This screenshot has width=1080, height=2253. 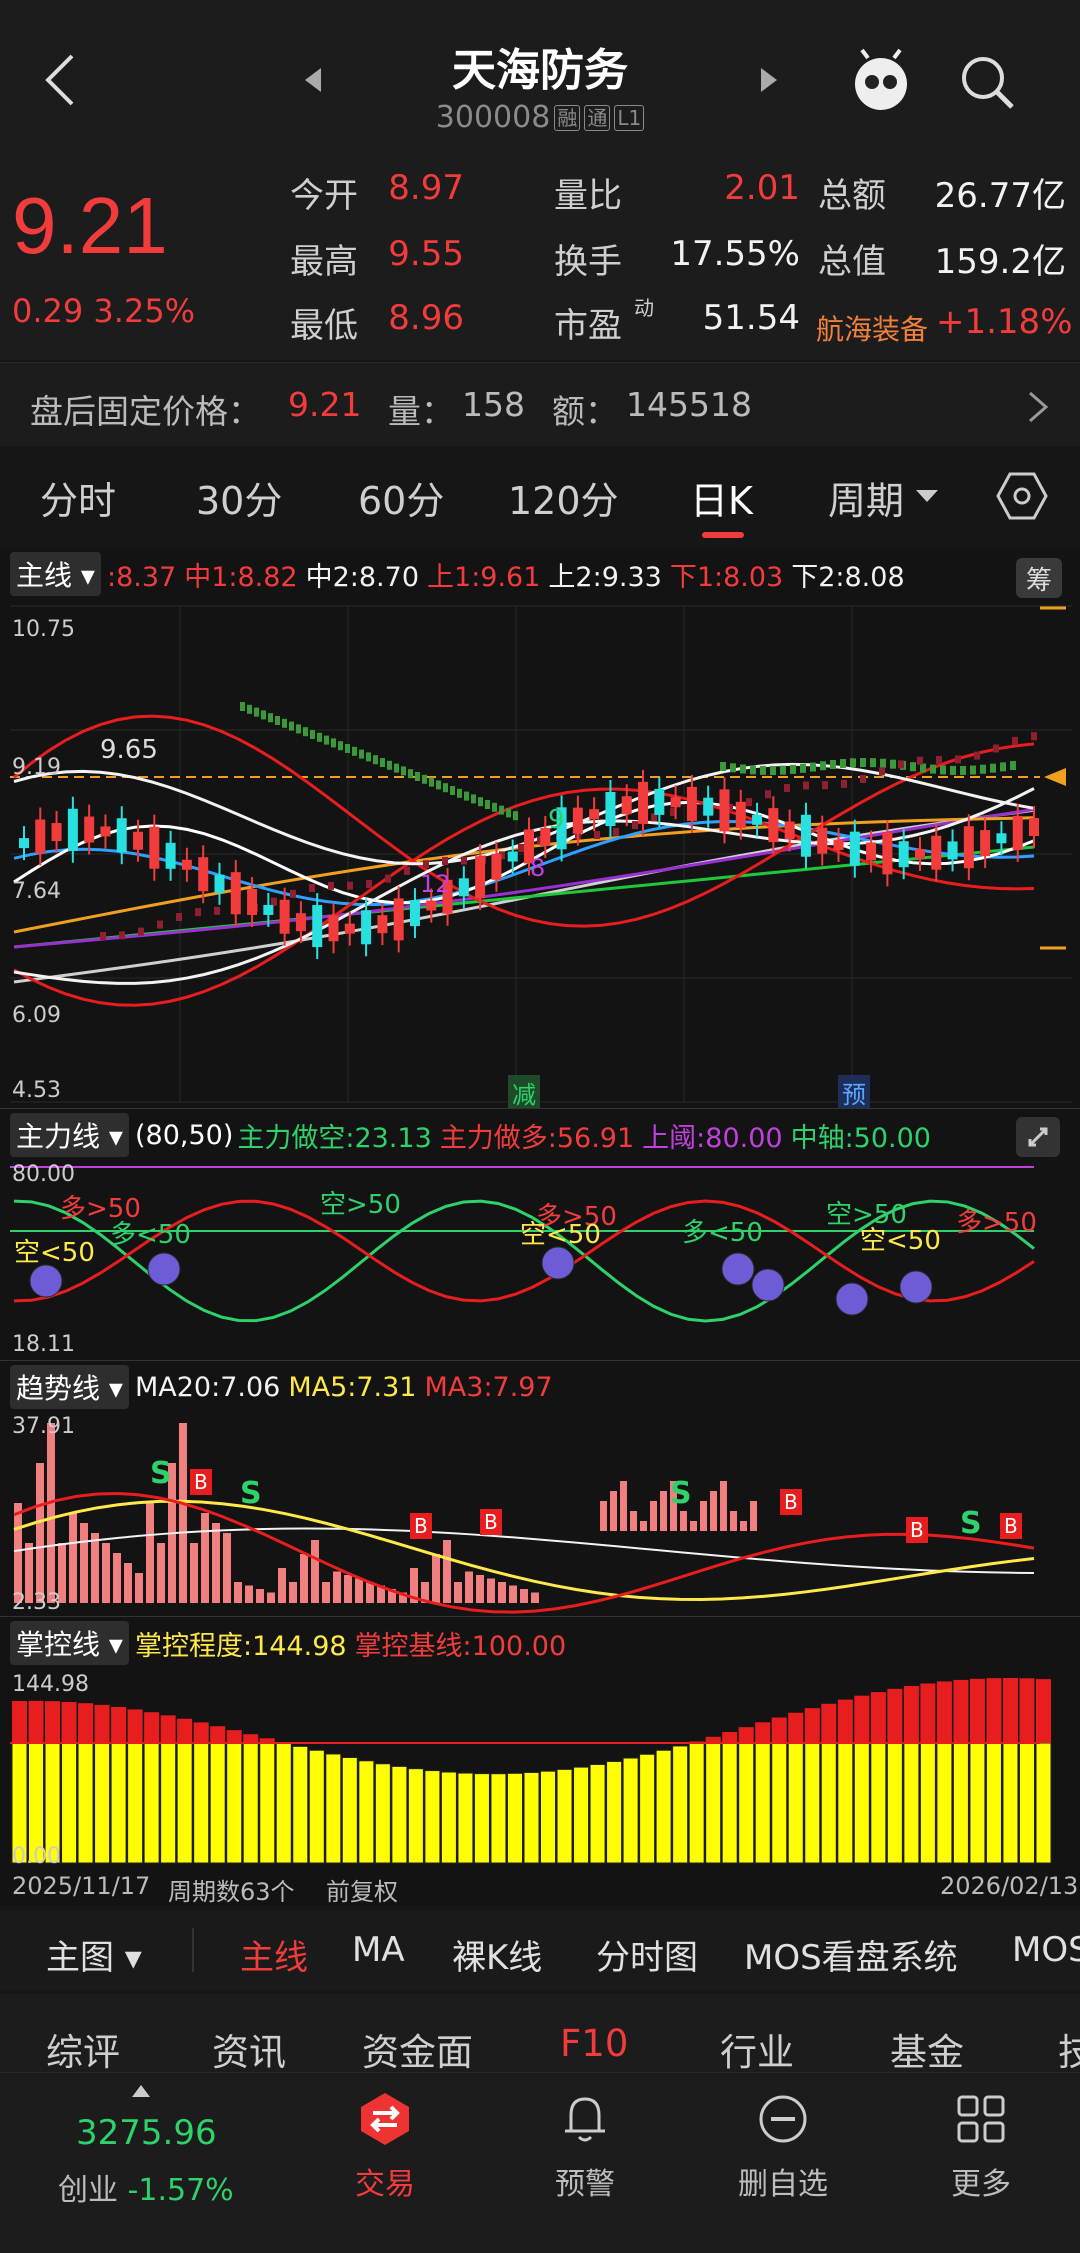 What do you see at coordinates (647, 1954) in the screenshot?
I see `subtab-intraday: 分时图` at bounding box center [647, 1954].